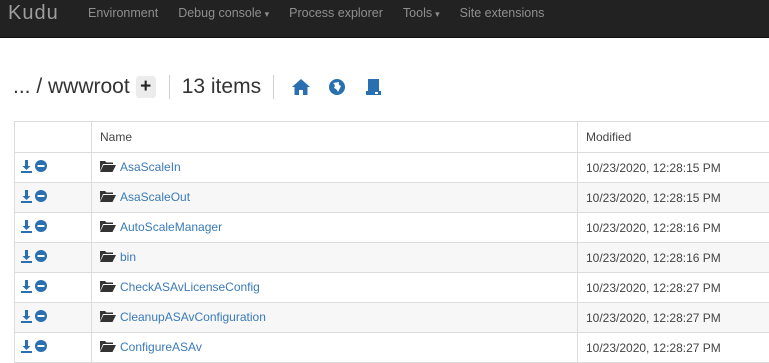 The image size is (769, 363). I want to click on table-row: AsaScaleIn 10/23/2020, 12:28:15 PM, so click(392, 168).